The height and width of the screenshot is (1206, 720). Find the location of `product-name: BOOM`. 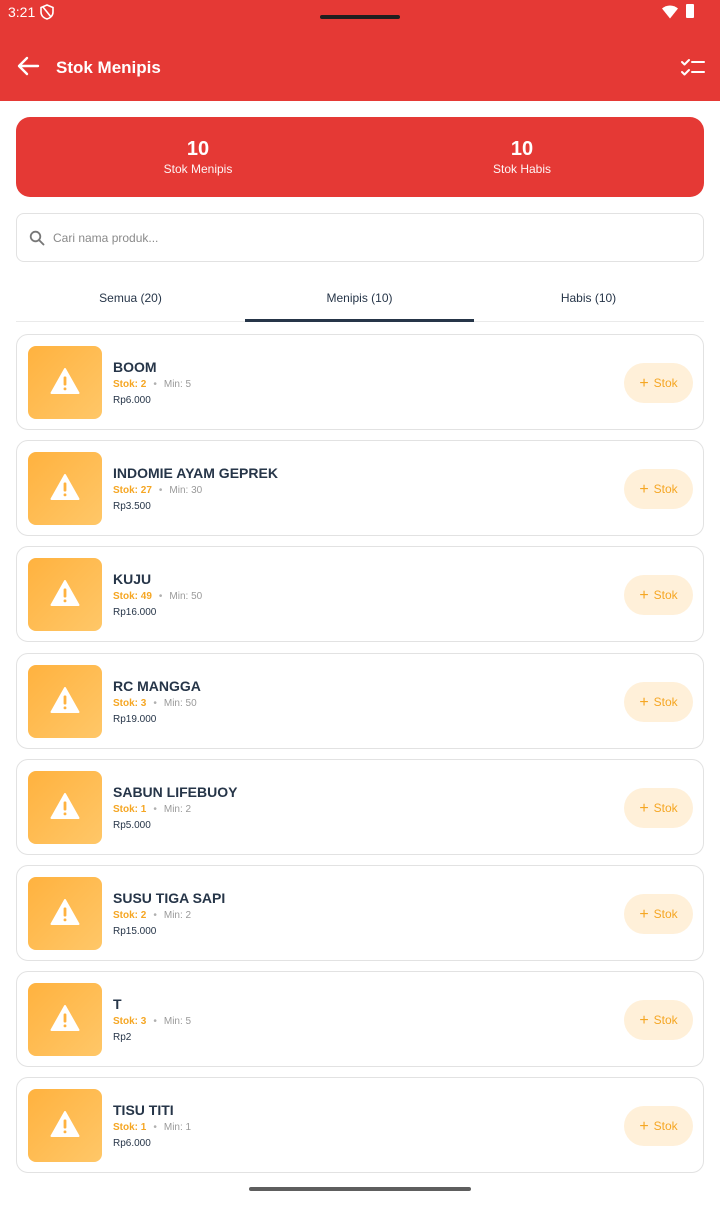

product-name: BOOM is located at coordinates (135, 367).